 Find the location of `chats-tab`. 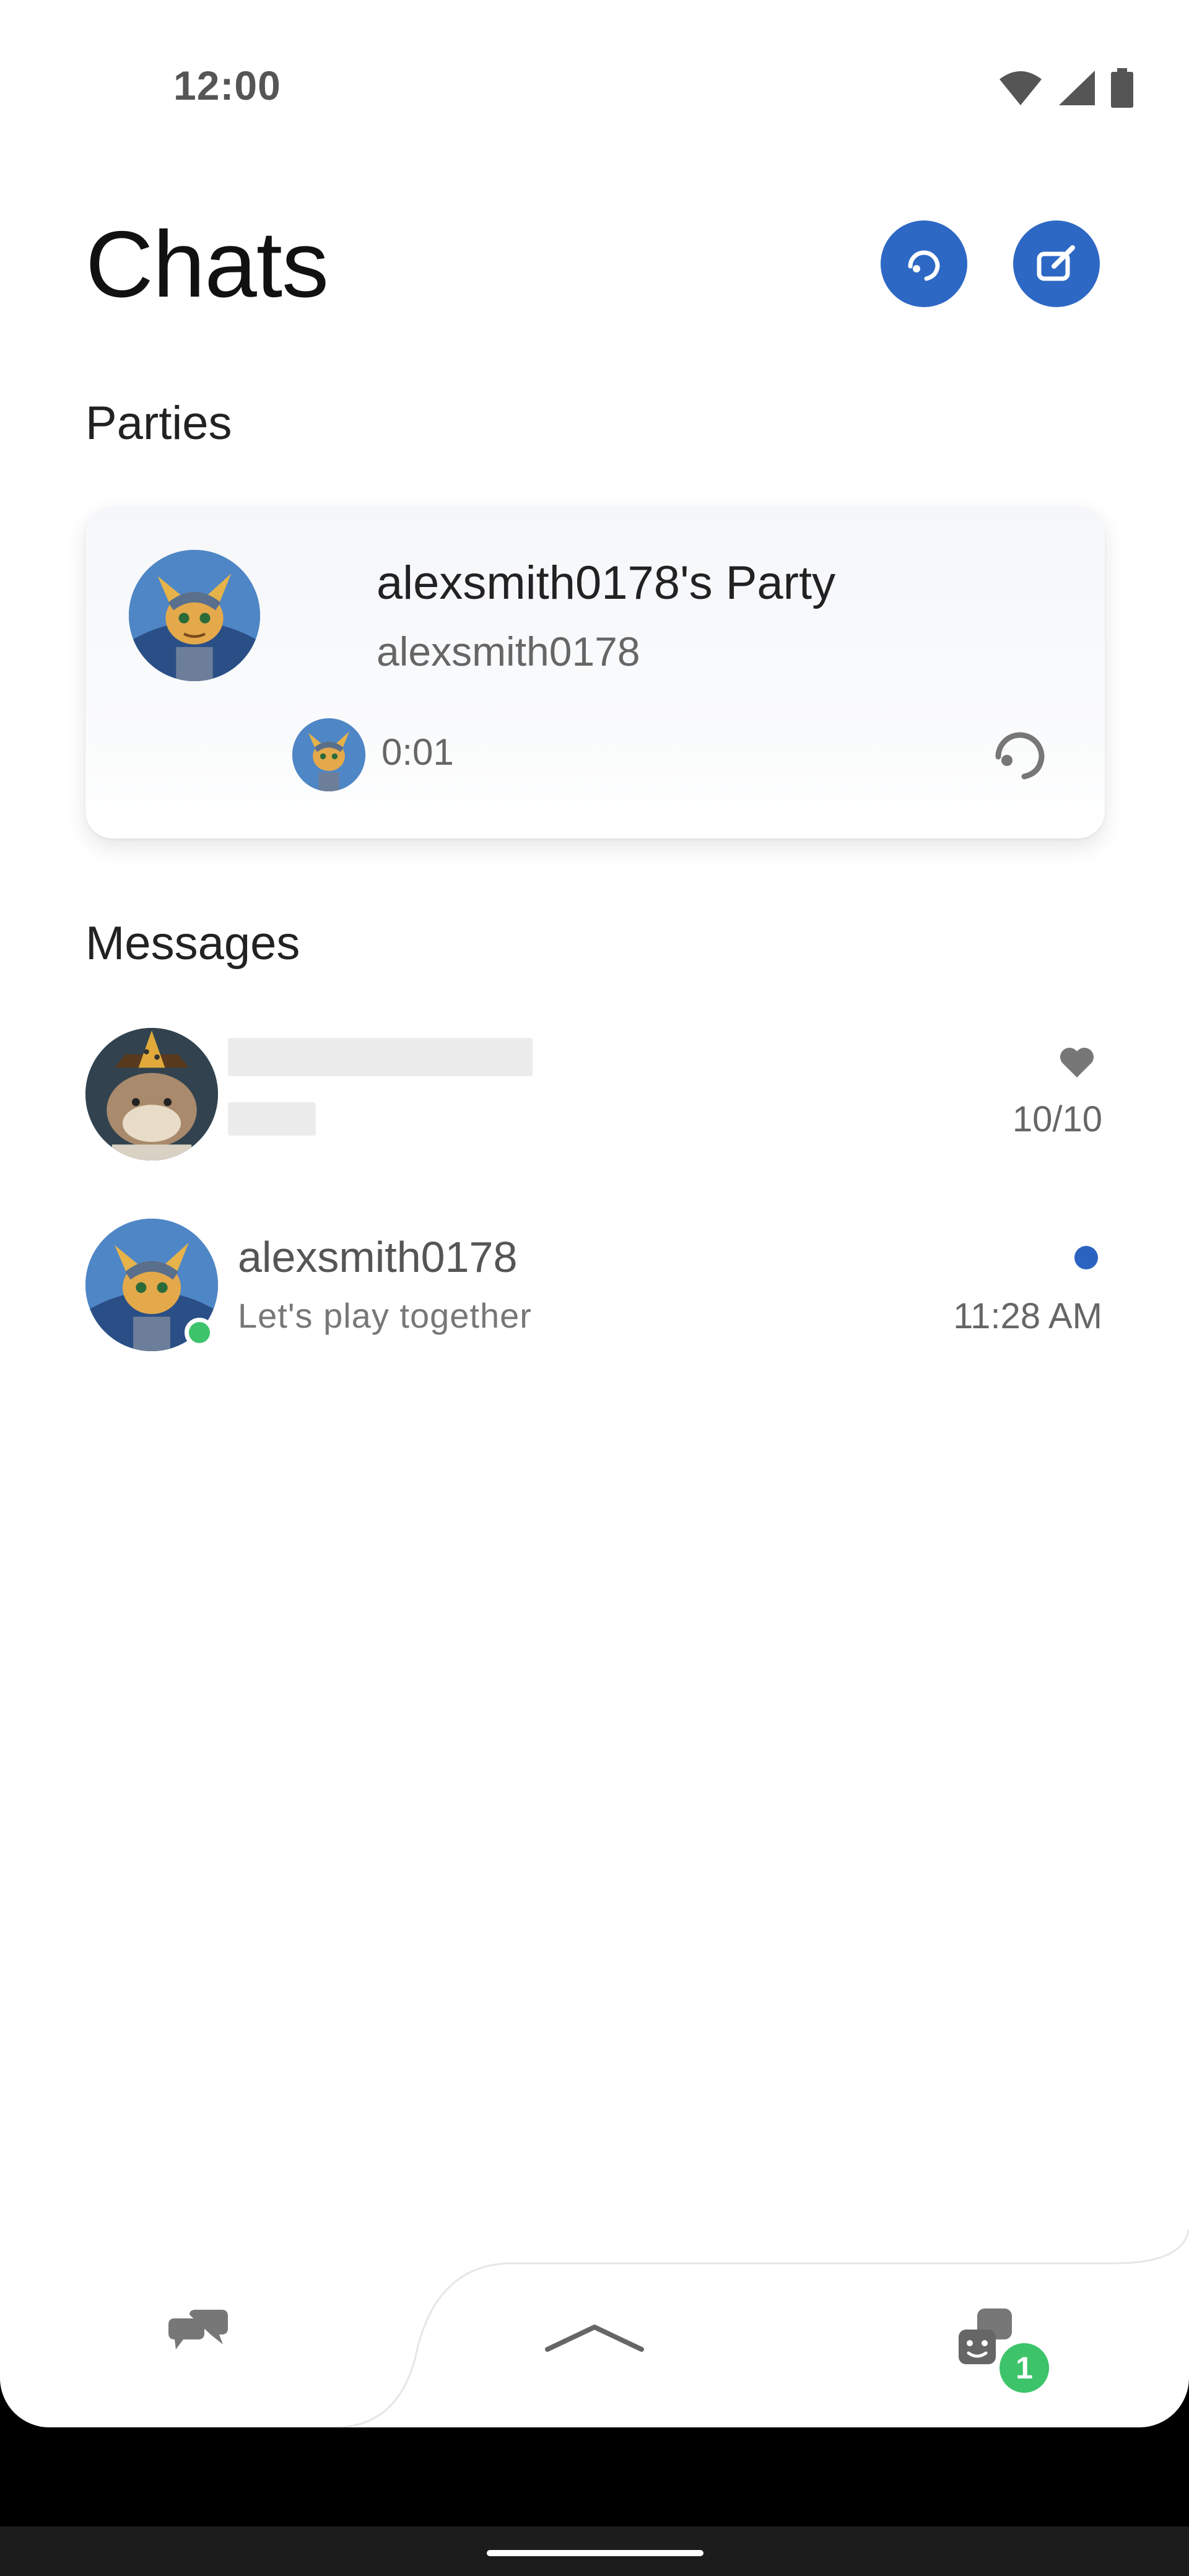

chats-tab is located at coordinates (199, 2339).